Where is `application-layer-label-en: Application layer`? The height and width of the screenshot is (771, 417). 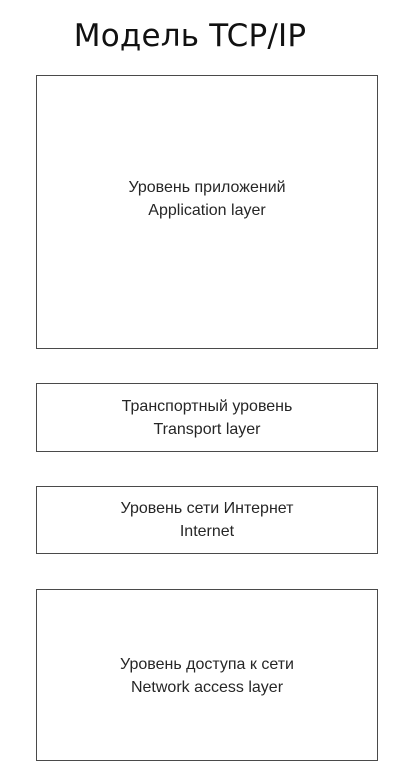
application-layer-label-en: Application layer is located at coordinates (207, 210).